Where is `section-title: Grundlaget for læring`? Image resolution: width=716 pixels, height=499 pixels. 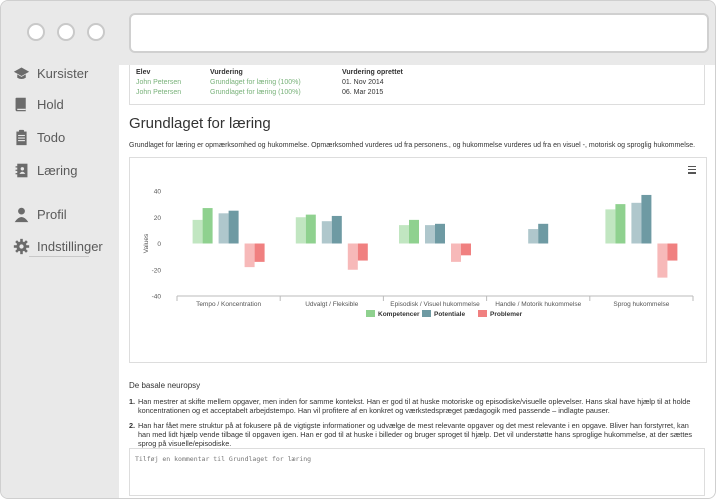
section-title: Grundlaget for læring is located at coordinates (200, 123).